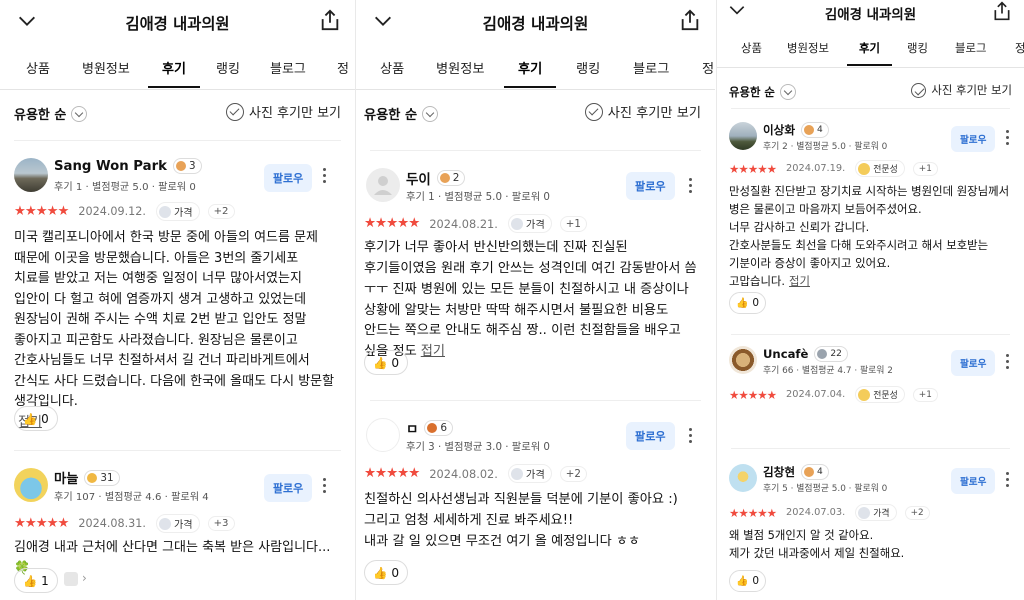 The image size is (1024, 600). What do you see at coordinates (84, 578) in the screenshot?
I see `chevron-right-icon: ›` at bounding box center [84, 578].